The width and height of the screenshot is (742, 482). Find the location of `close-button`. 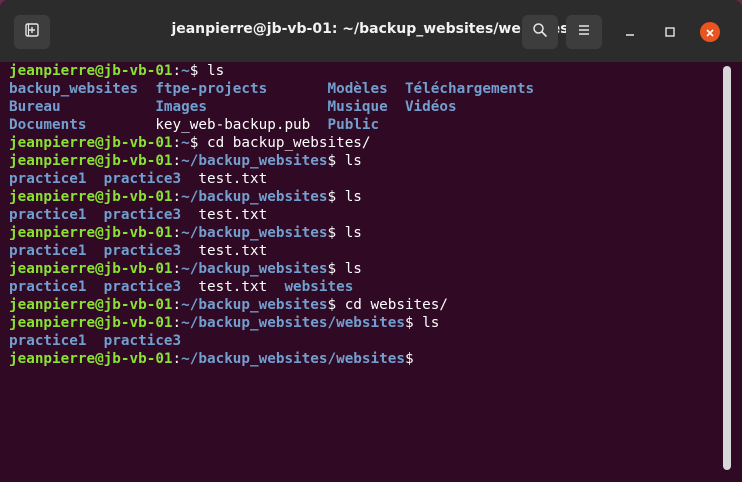

close-button is located at coordinates (710, 32).